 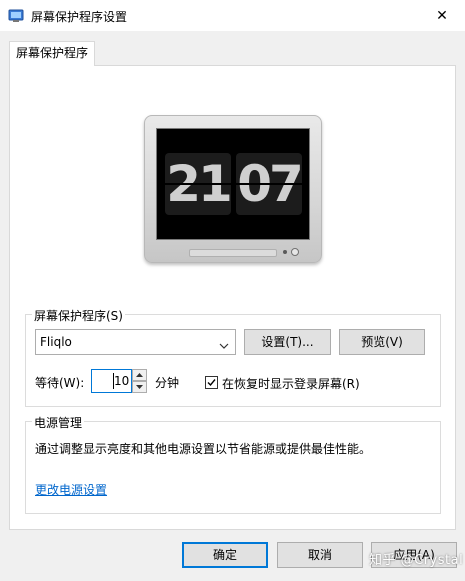 I want to click on monitor-power-icon, so click(x=295, y=252).